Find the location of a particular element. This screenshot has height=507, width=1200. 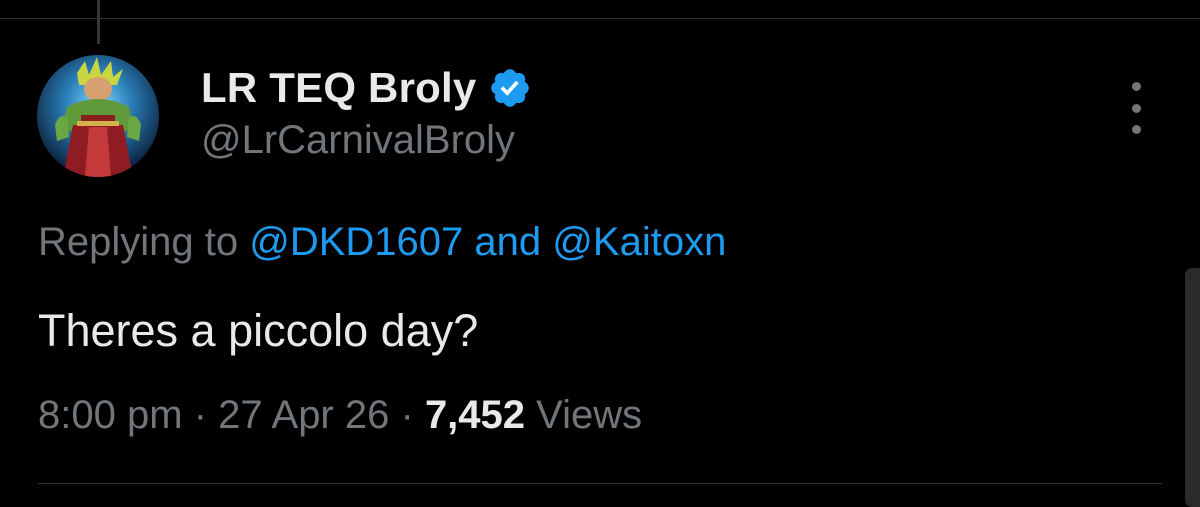

top-divider is located at coordinates (600, 18).